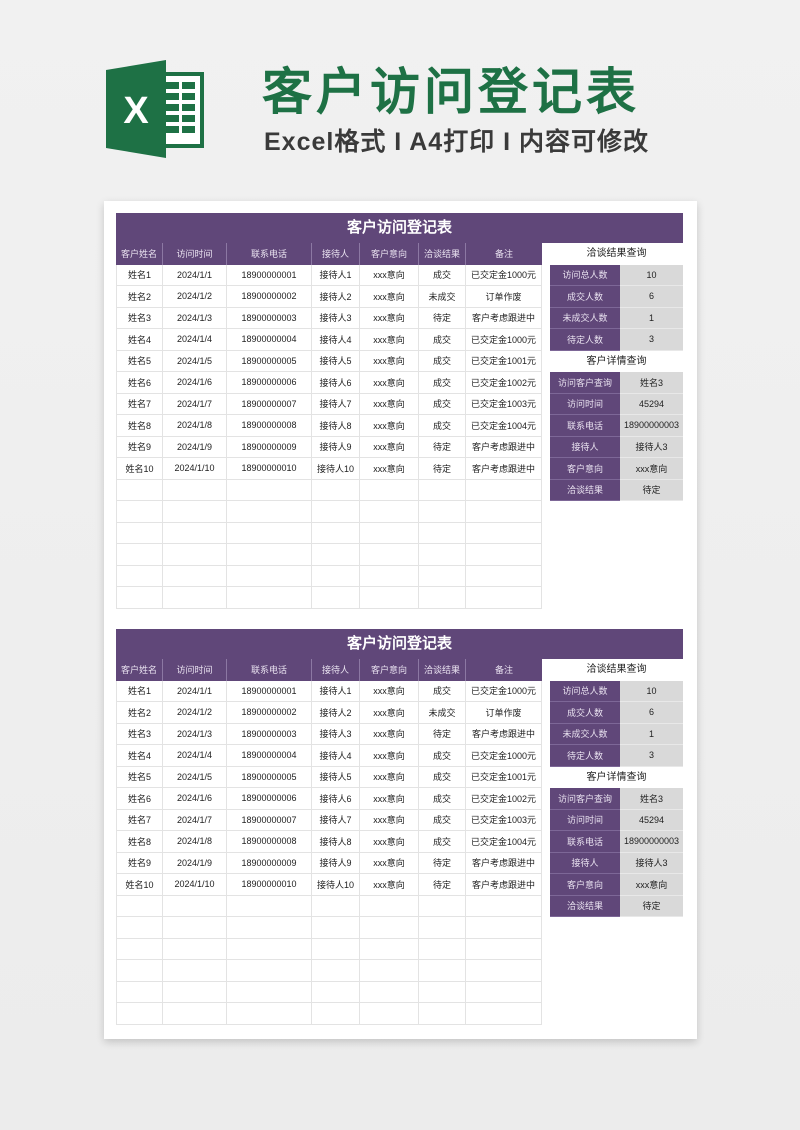  Describe the element at coordinates (336, 447) in the screenshot. I see `table-cell: 接待人9` at that location.